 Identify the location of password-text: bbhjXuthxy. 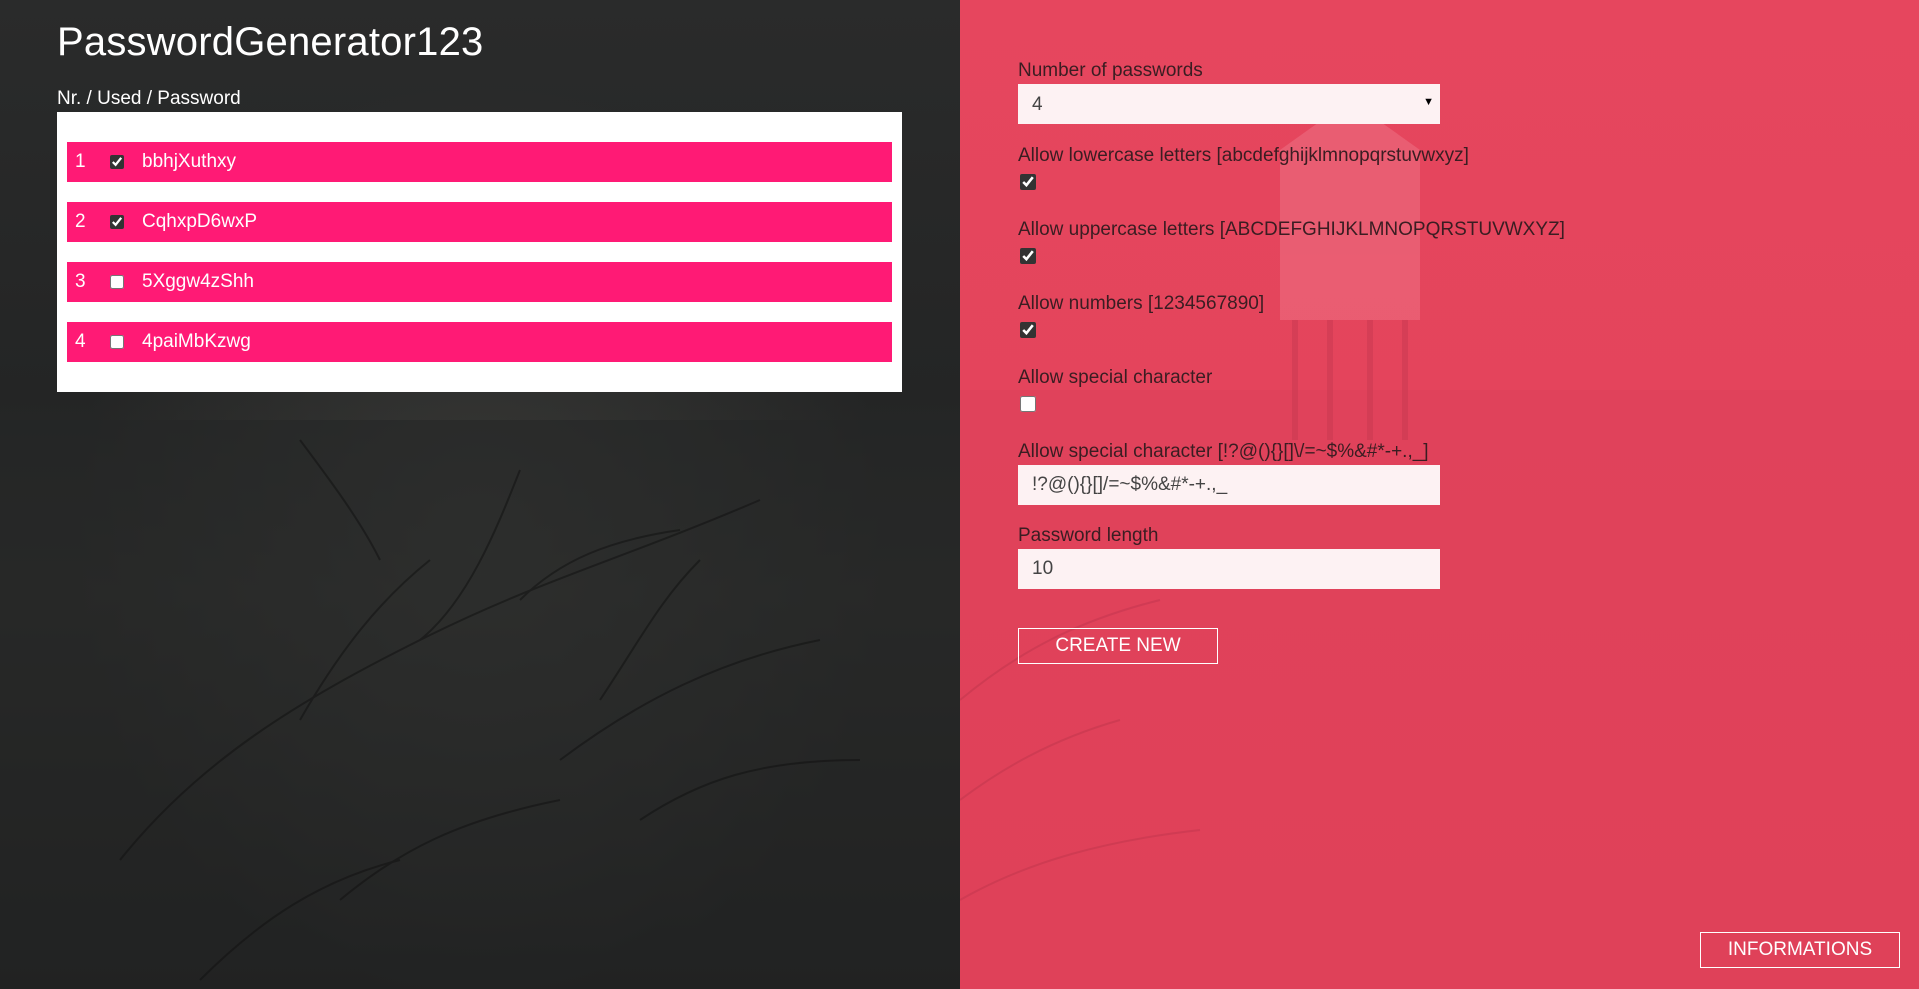
(189, 161).